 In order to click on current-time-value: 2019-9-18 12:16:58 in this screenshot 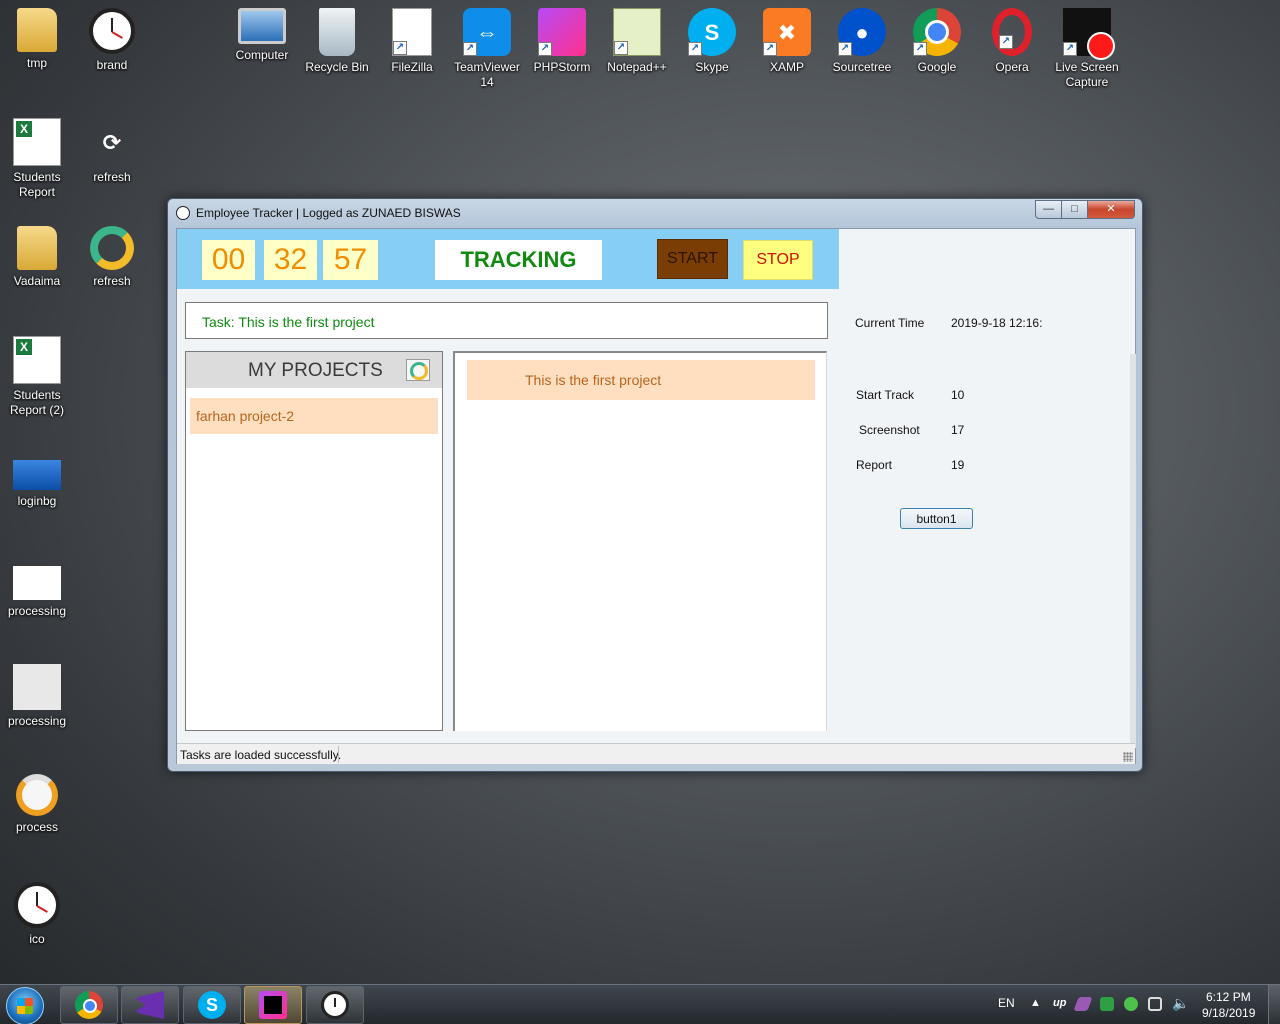, I will do `click(997, 323)`.